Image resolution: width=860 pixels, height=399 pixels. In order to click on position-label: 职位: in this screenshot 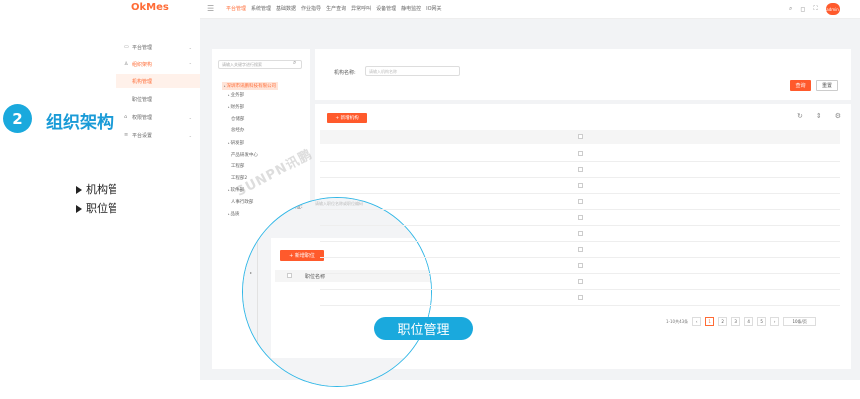, I will do `click(297, 207)`.